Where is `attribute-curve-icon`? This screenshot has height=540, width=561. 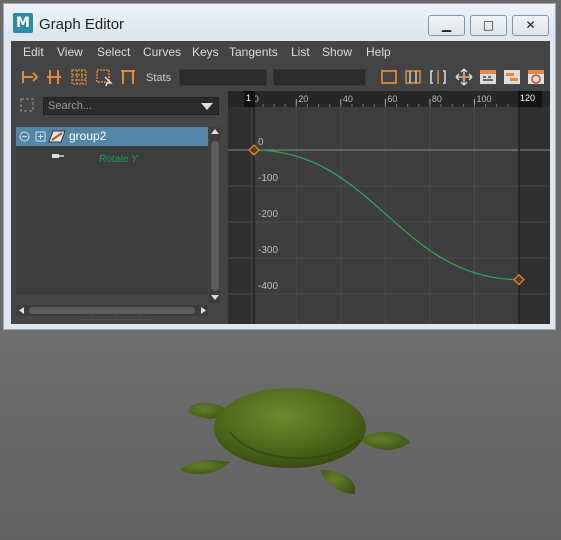
attribute-curve-icon is located at coordinates (58, 156).